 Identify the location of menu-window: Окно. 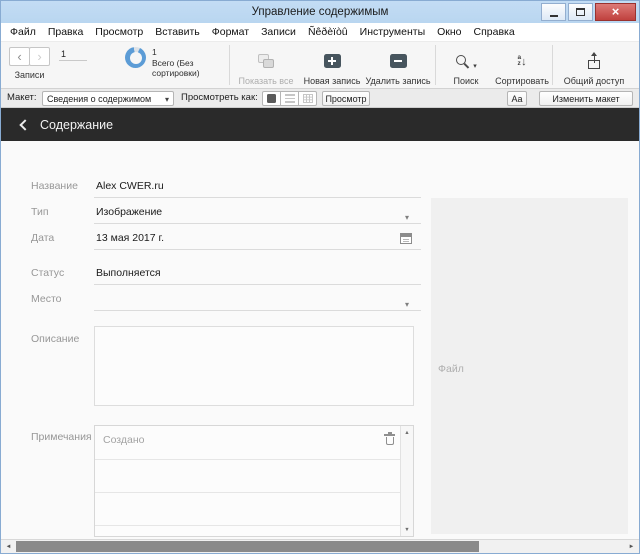
(449, 32).